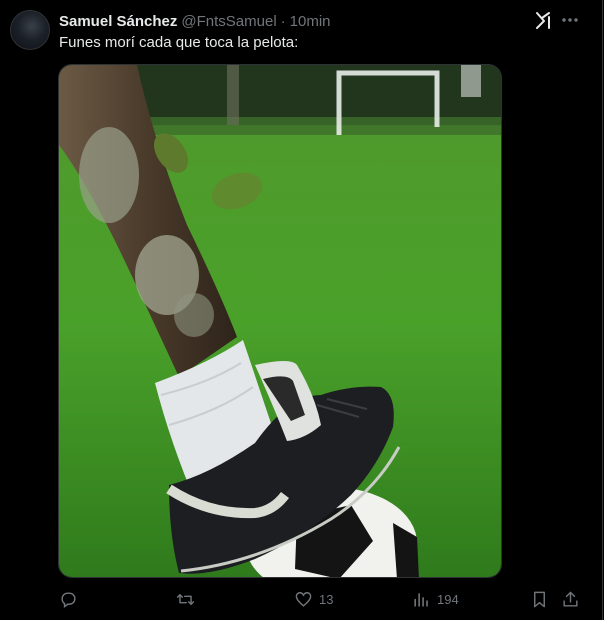 Image resolution: width=604 pixels, height=620 pixels. I want to click on more-icon, so click(570, 20).